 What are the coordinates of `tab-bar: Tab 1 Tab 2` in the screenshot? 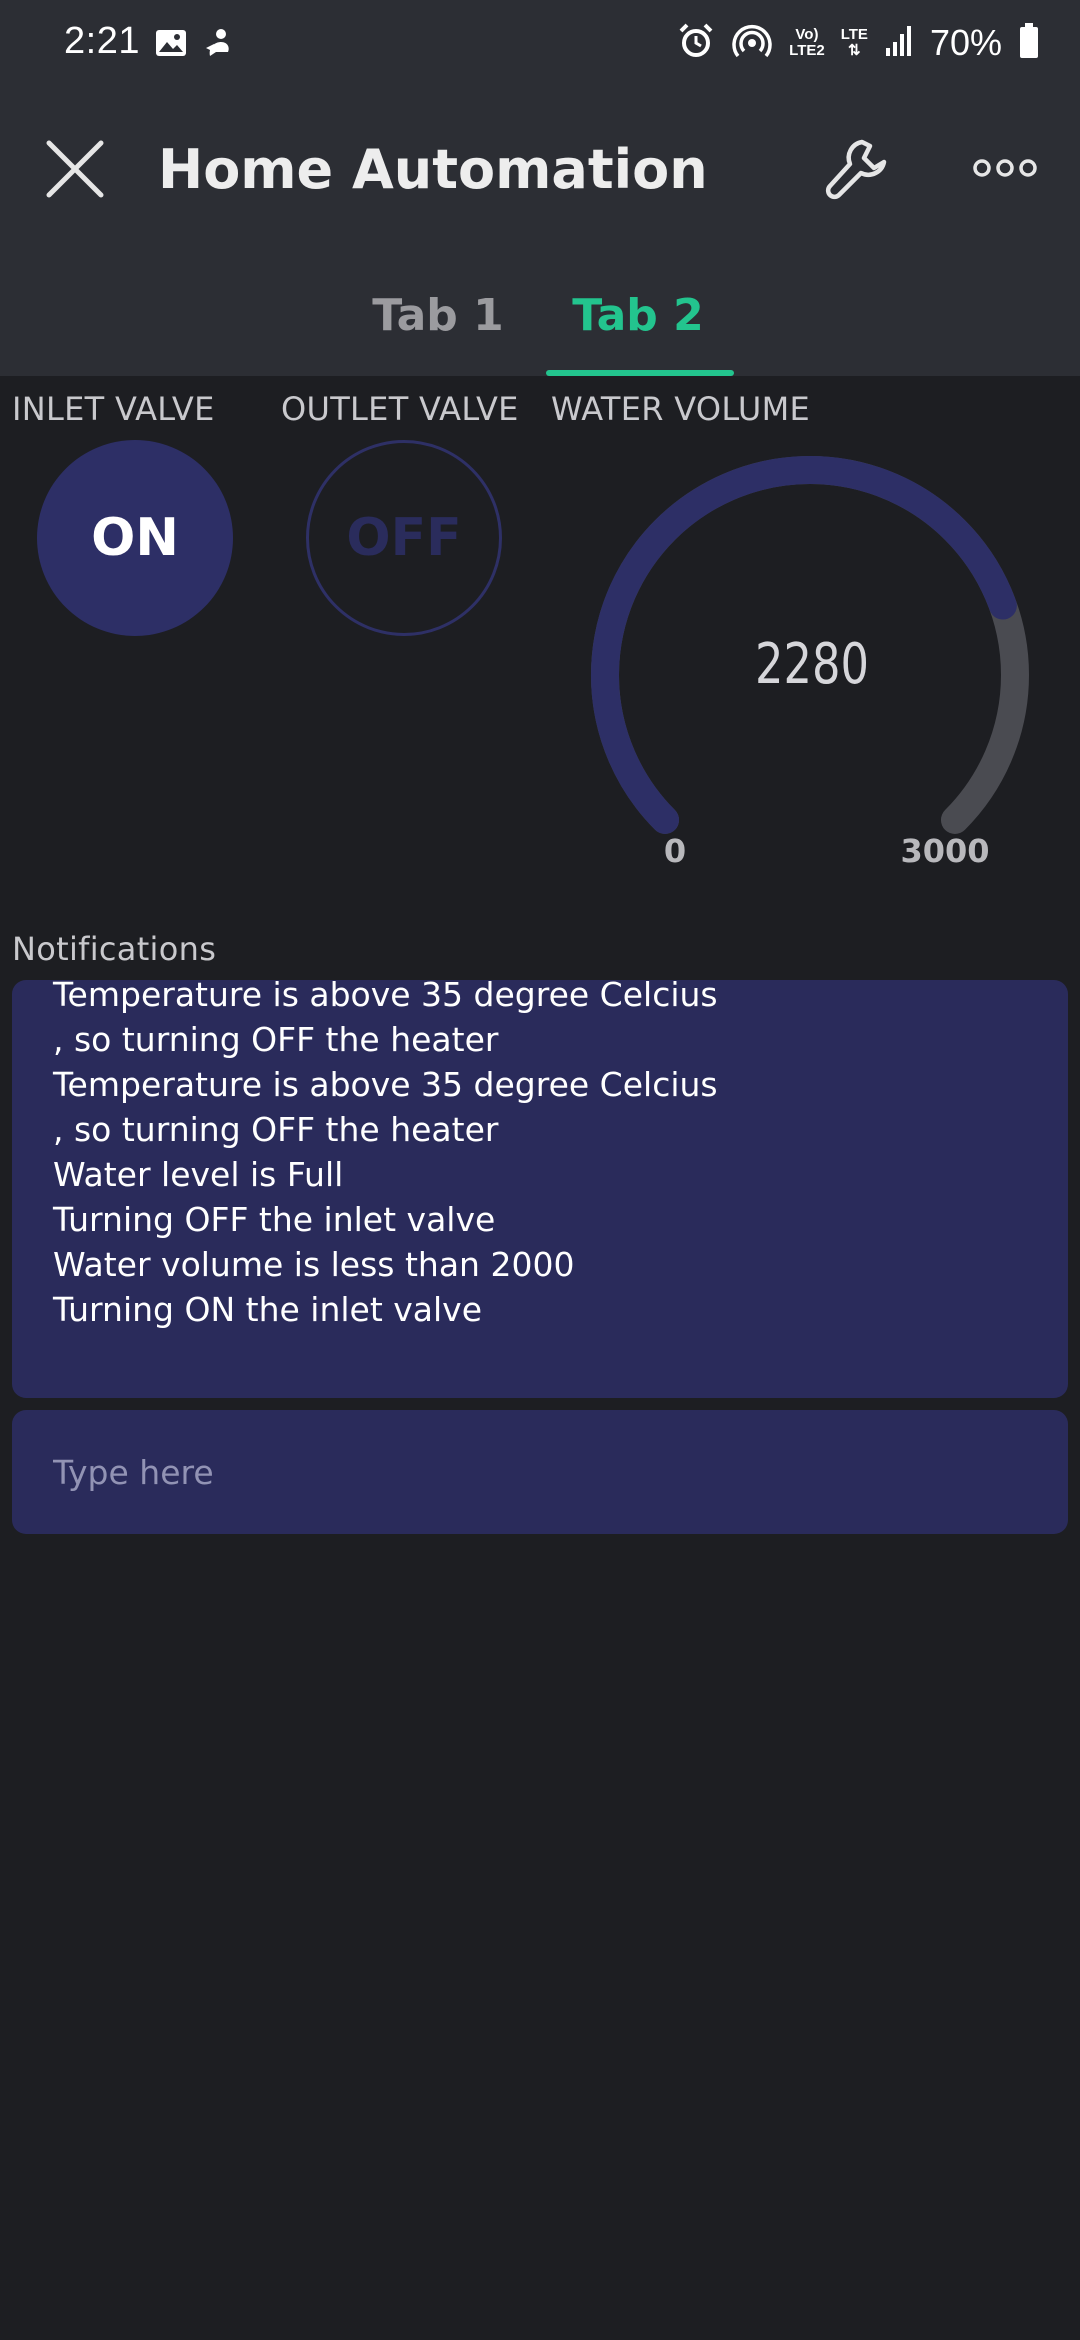 It's located at (540, 328).